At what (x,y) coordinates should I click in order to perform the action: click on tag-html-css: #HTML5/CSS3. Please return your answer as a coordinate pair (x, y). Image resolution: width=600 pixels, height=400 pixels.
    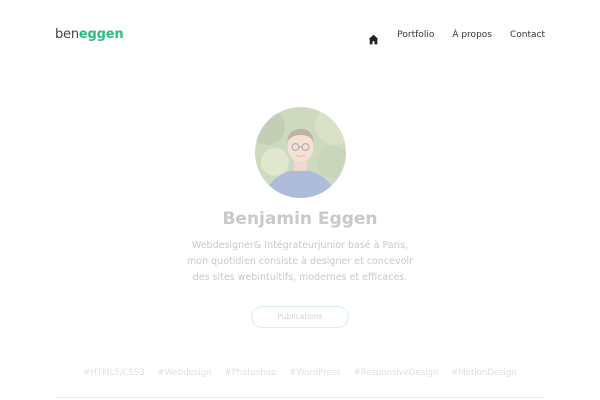
    Looking at the image, I should click on (114, 373).